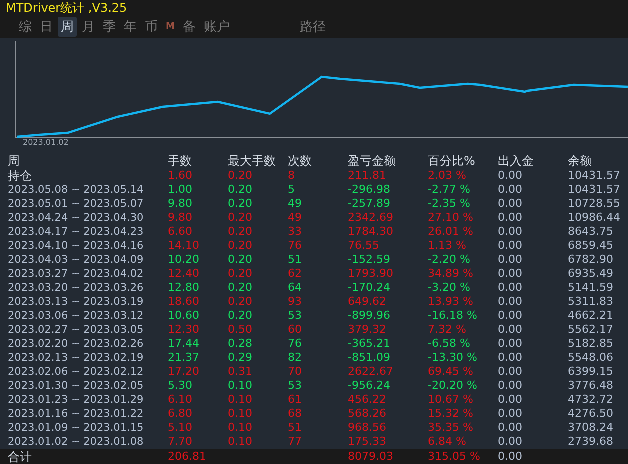 This screenshot has width=628, height=464. I want to click on table-cell-text: -2.77 %, so click(450, 190).